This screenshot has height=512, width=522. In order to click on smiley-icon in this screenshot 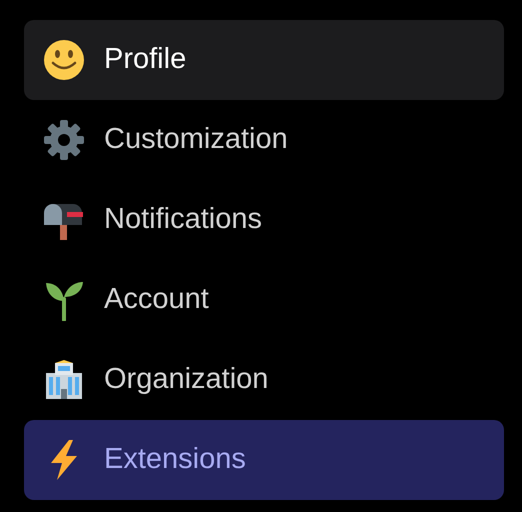, I will do `click(64, 60)`.